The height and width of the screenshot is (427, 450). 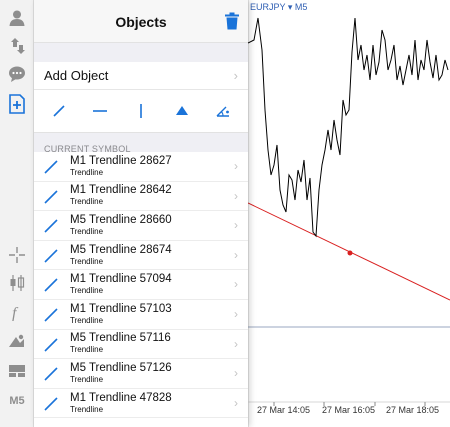 I want to click on object-name: M1 Trendline 57094, so click(x=121, y=279).